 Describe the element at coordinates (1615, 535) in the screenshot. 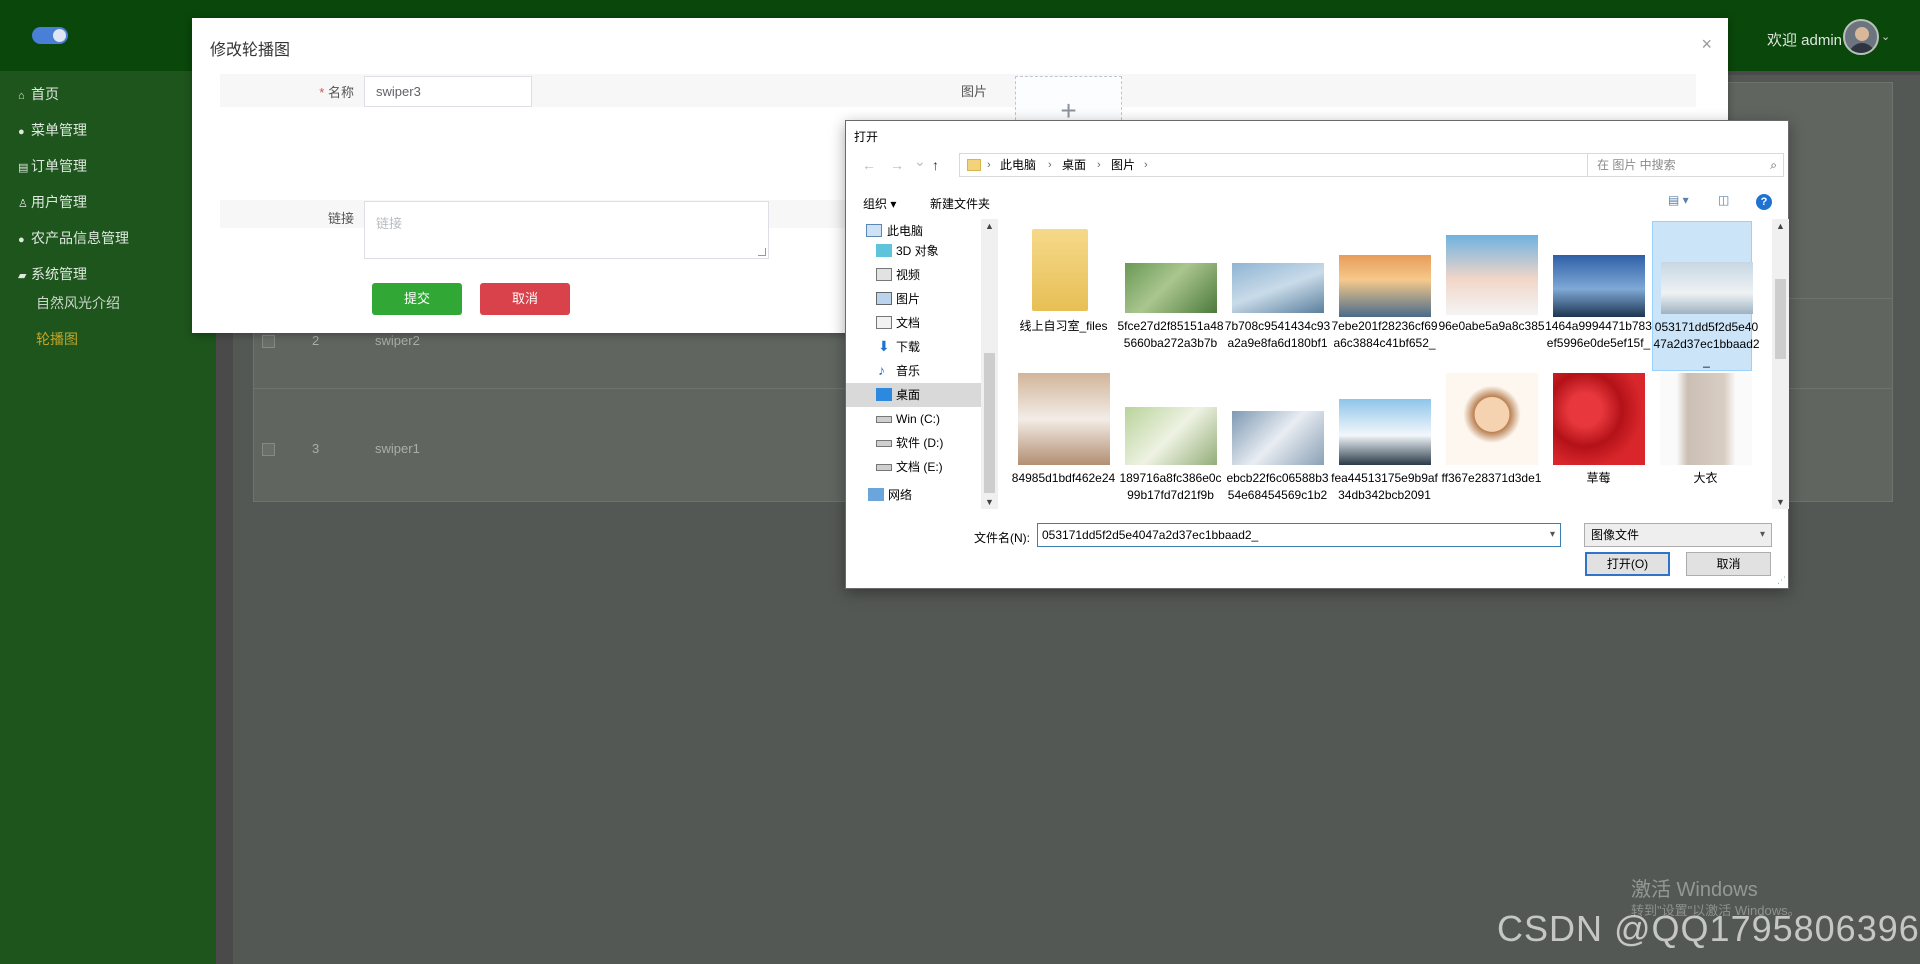

I see `filetype-value: 图像文件` at that location.